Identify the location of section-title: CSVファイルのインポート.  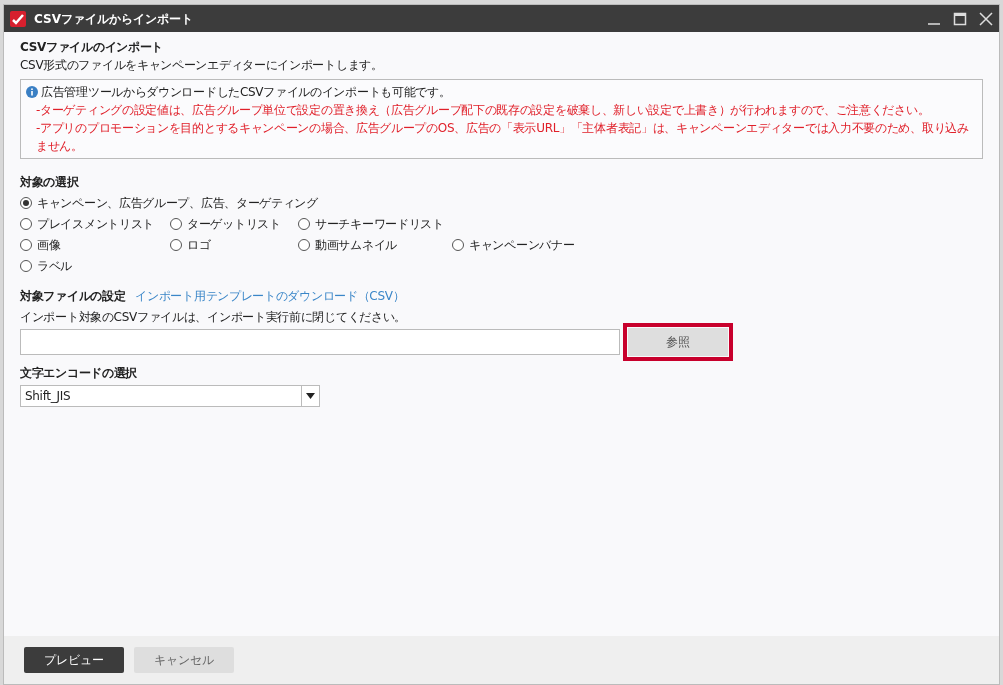
(92, 47).